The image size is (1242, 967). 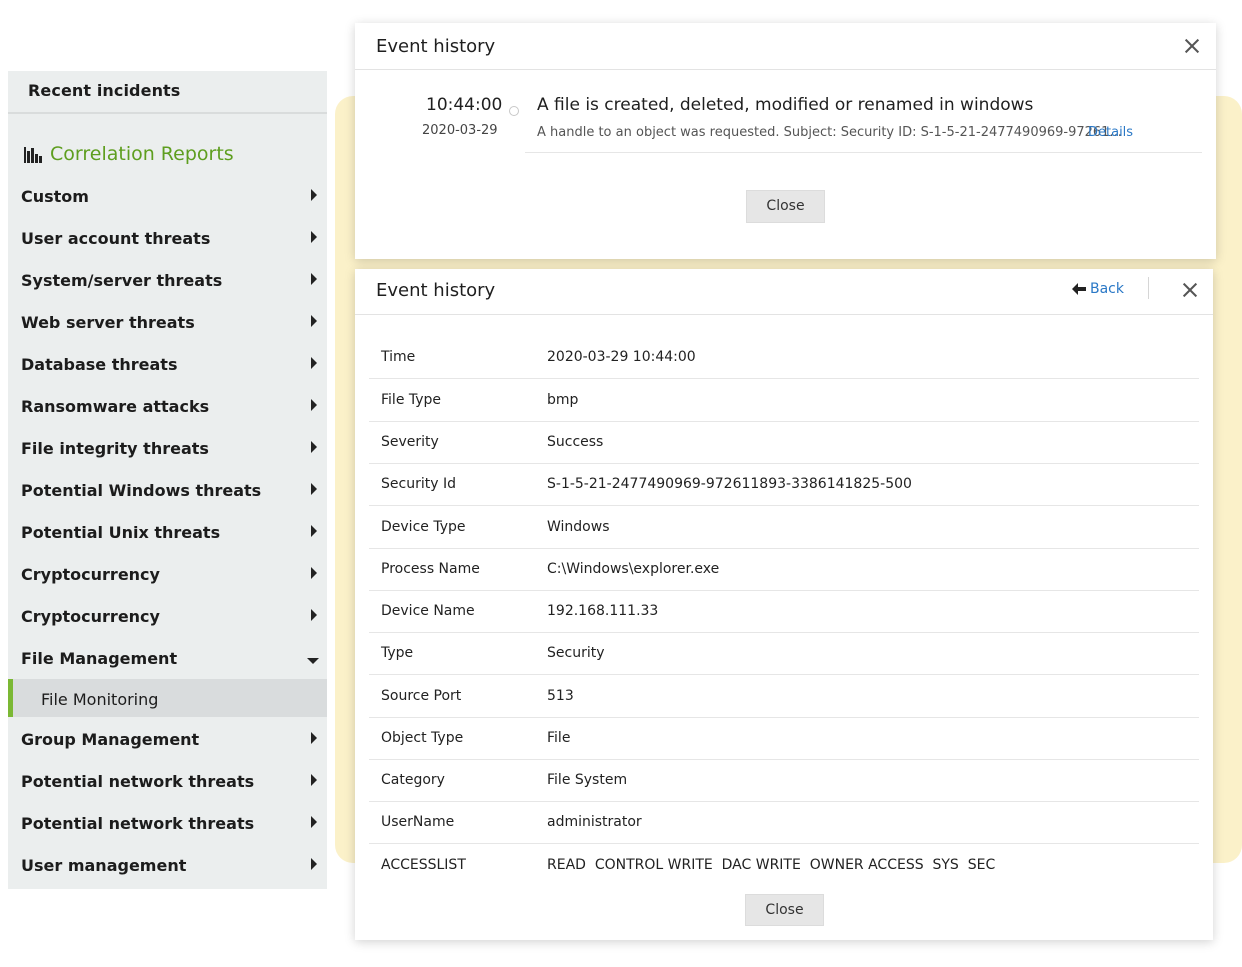 What do you see at coordinates (10, 698) in the screenshot?
I see `active-indicator` at bounding box center [10, 698].